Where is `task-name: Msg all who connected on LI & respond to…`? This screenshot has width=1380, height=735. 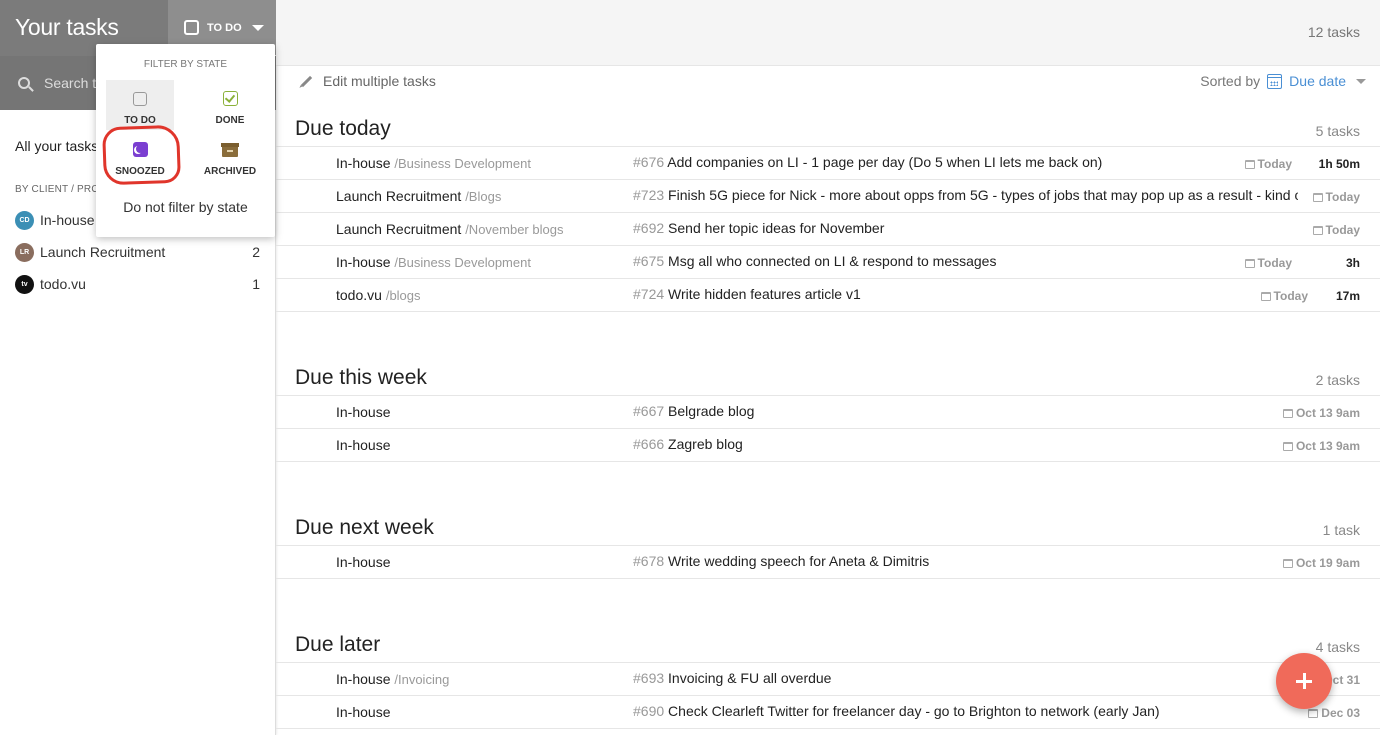
task-name: Msg all who connected on LI & respond to… is located at coordinates (832, 261).